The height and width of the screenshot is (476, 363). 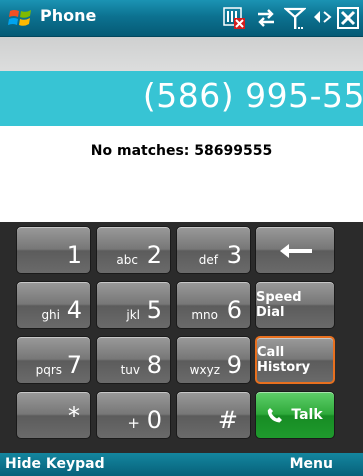 What do you see at coordinates (53, 360) in the screenshot?
I see `key-7: pqrs 7` at bounding box center [53, 360].